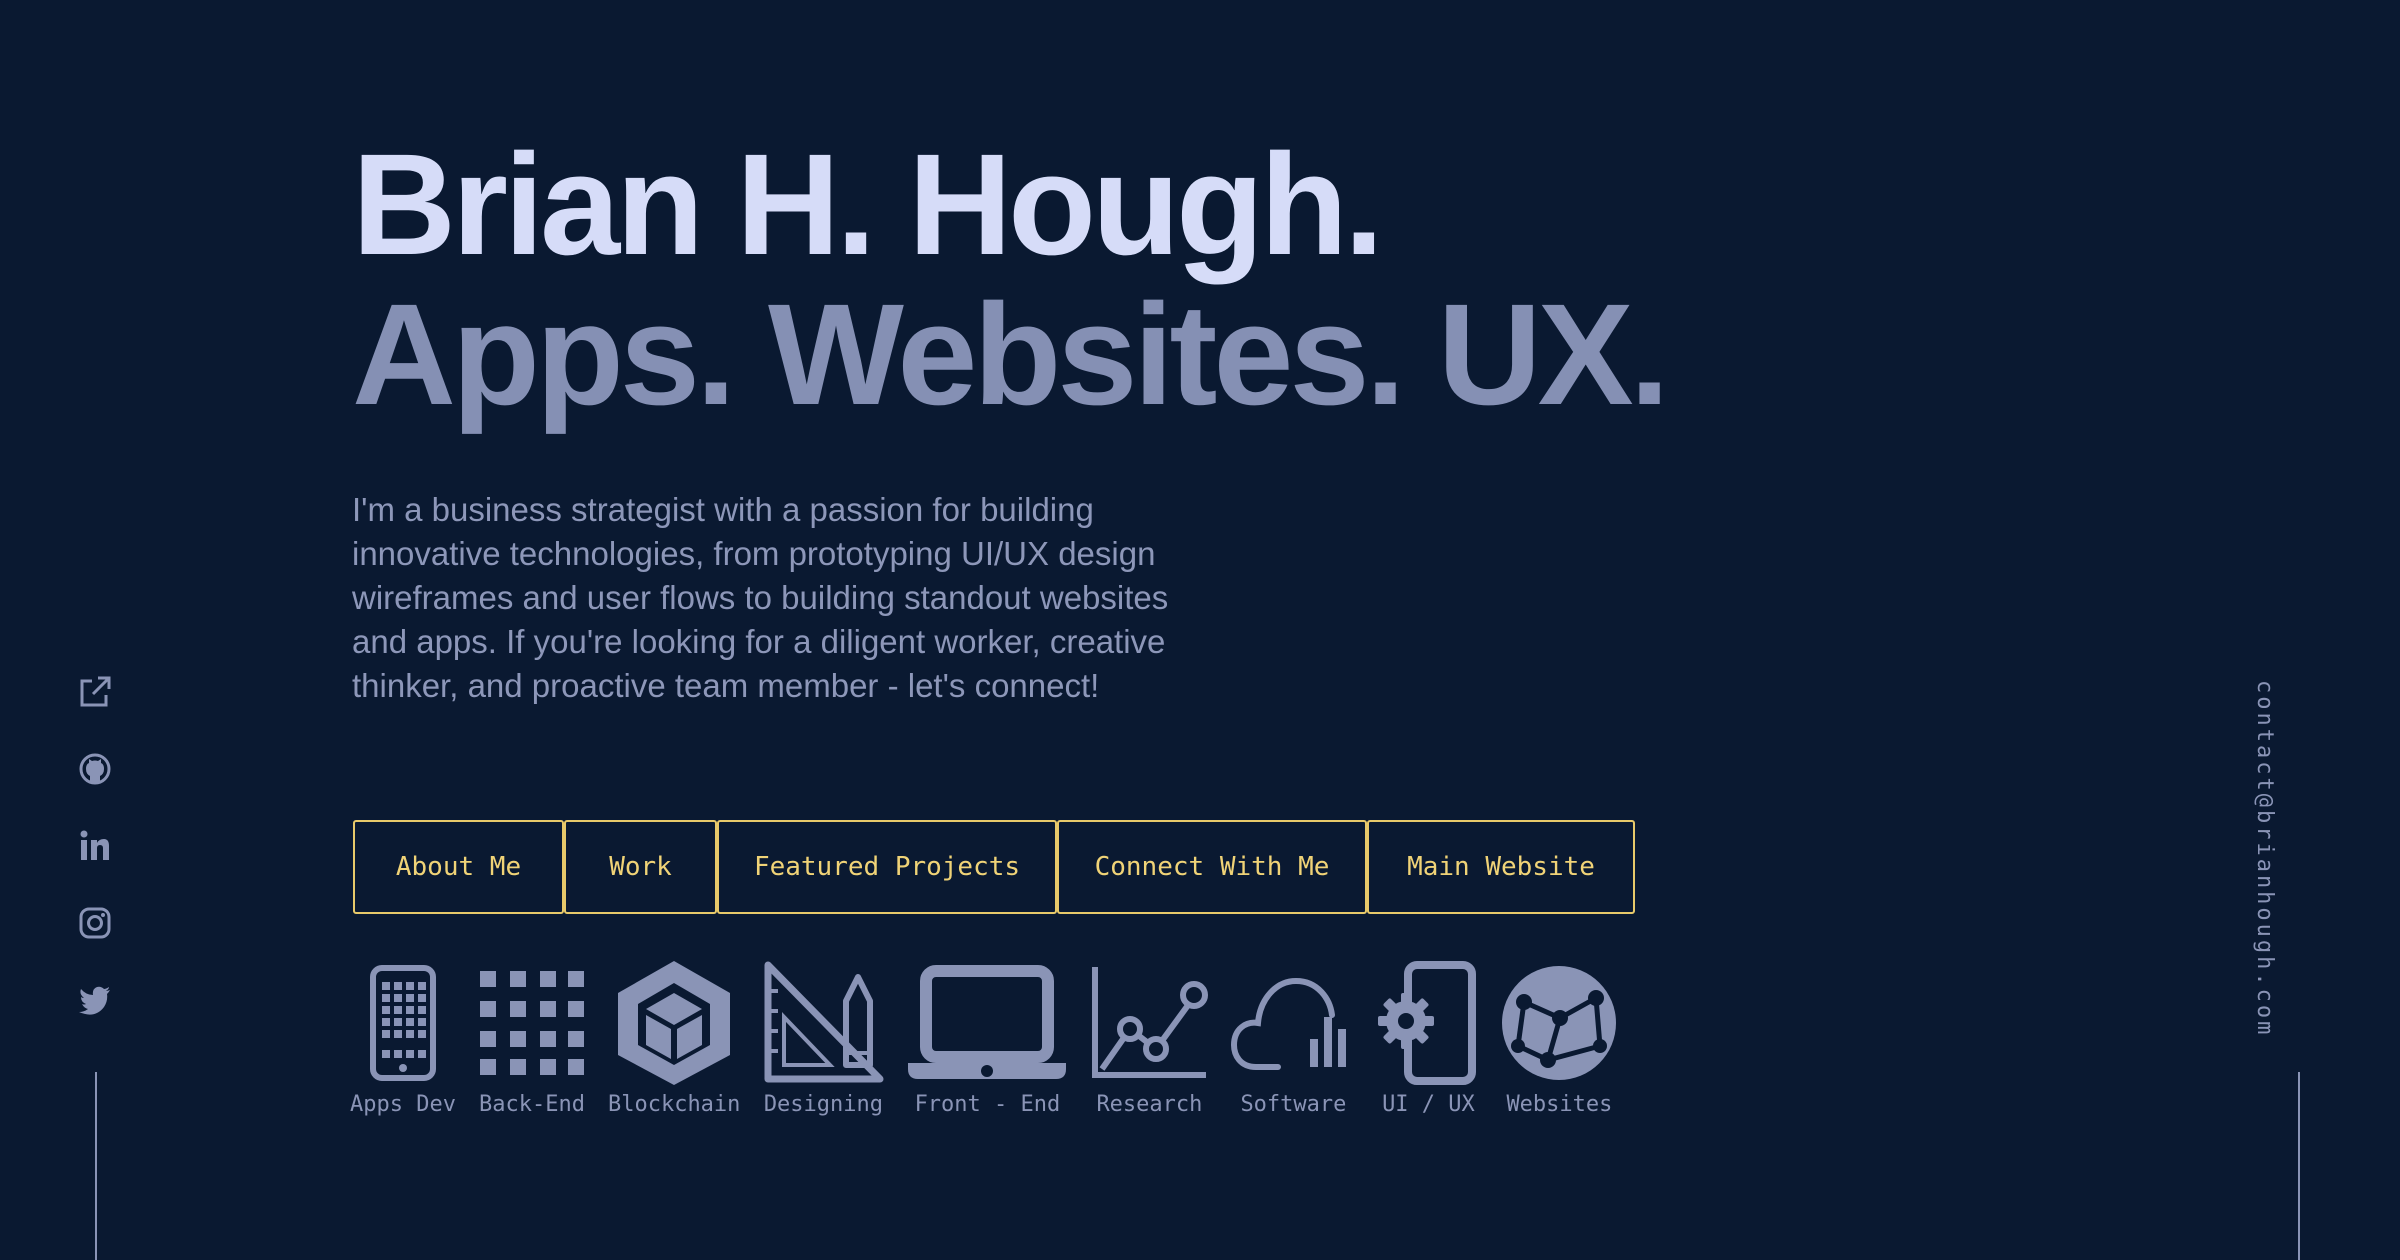 This screenshot has height=1260, width=2400. I want to click on skill-label: Websites, so click(1559, 1104).